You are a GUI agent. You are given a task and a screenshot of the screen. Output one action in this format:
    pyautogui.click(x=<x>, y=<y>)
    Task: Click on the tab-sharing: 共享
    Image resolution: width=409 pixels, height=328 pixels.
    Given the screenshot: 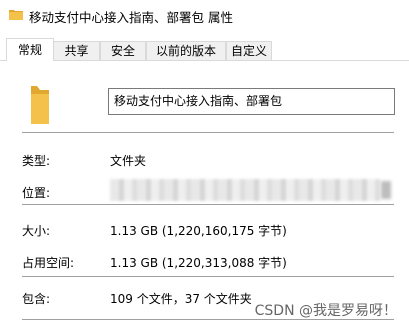 What is the action you would take?
    pyautogui.click(x=76, y=50)
    